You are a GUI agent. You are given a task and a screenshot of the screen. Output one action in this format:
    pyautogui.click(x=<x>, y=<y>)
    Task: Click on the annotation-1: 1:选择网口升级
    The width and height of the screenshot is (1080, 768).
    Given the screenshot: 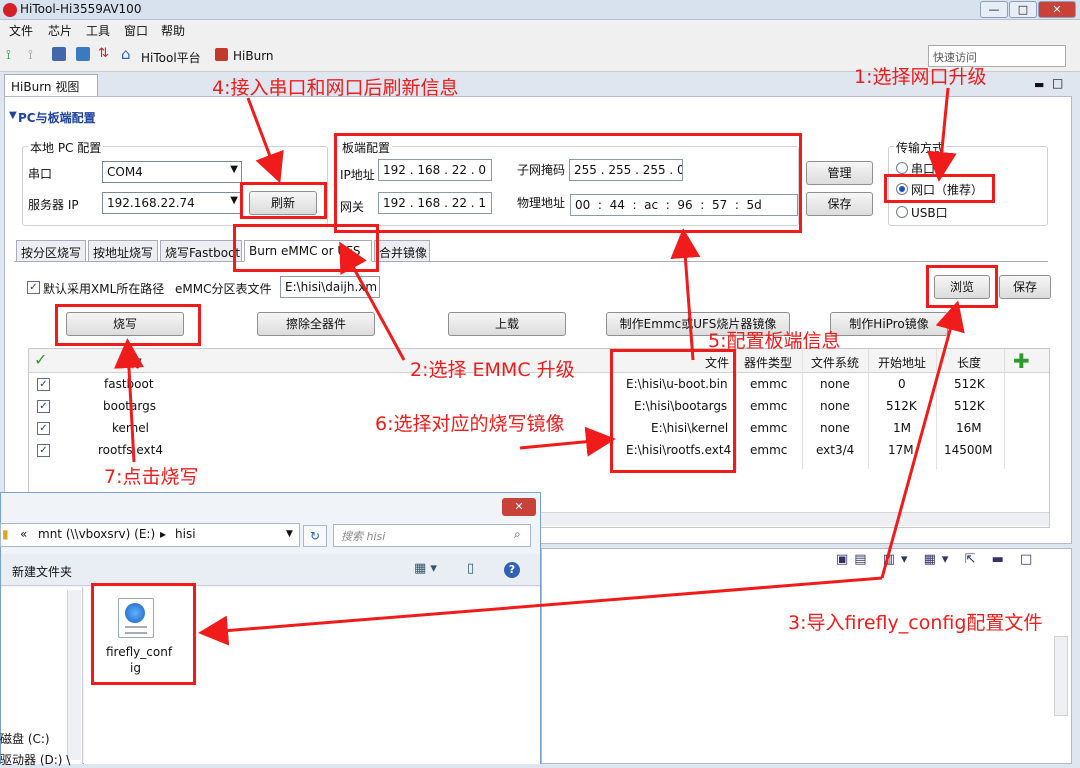 What is the action you would take?
    pyautogui.click(x=920, y=77)
    